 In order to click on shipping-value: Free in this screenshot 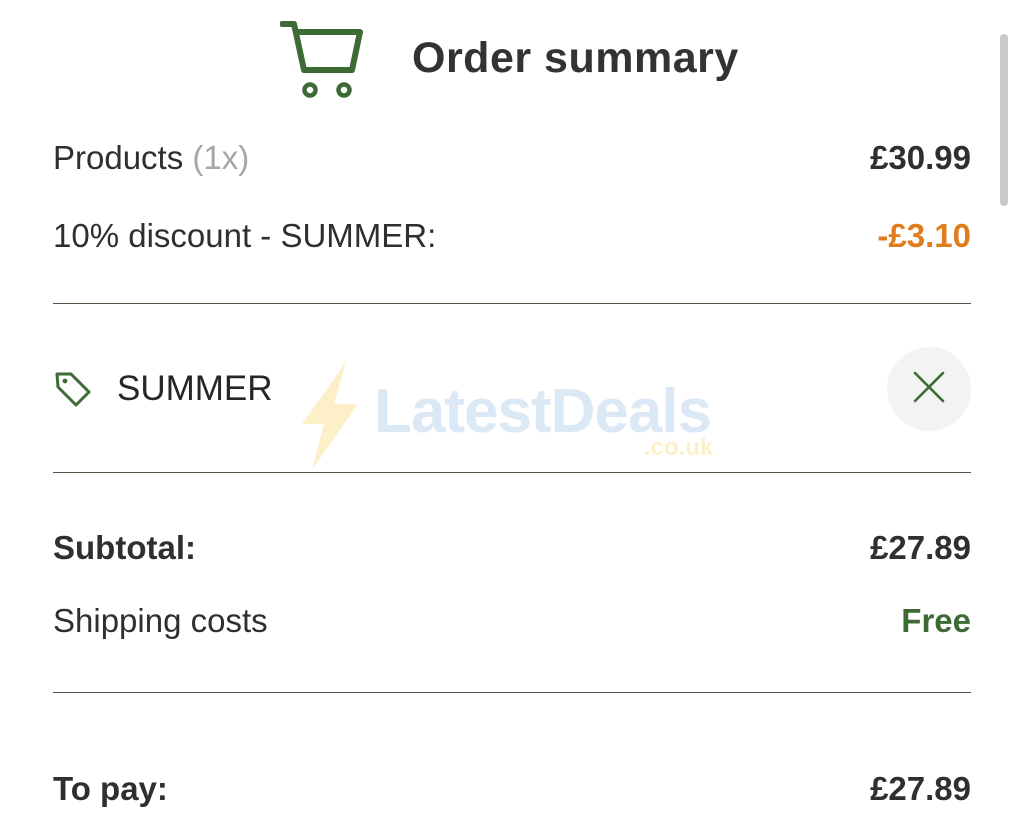, I will do `click(936, 620)`.